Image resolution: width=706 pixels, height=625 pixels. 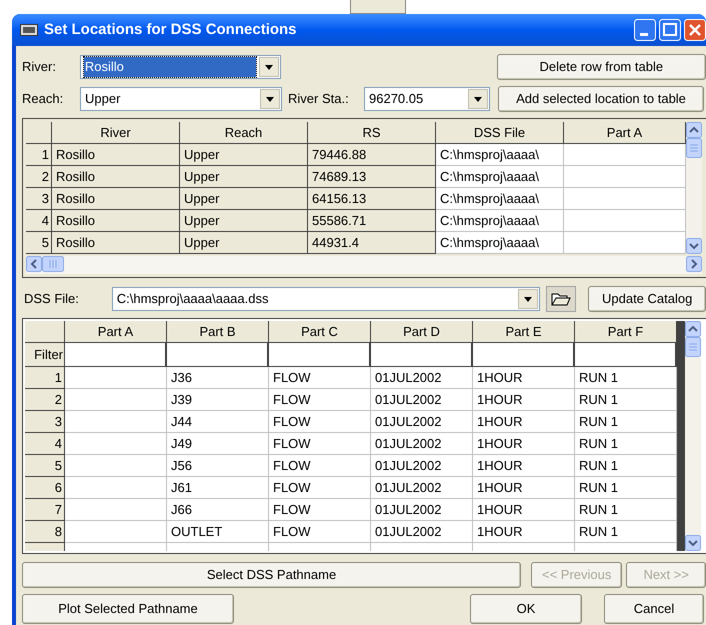 I want to click on scroll-right-icon, so click(x=694, y=264).